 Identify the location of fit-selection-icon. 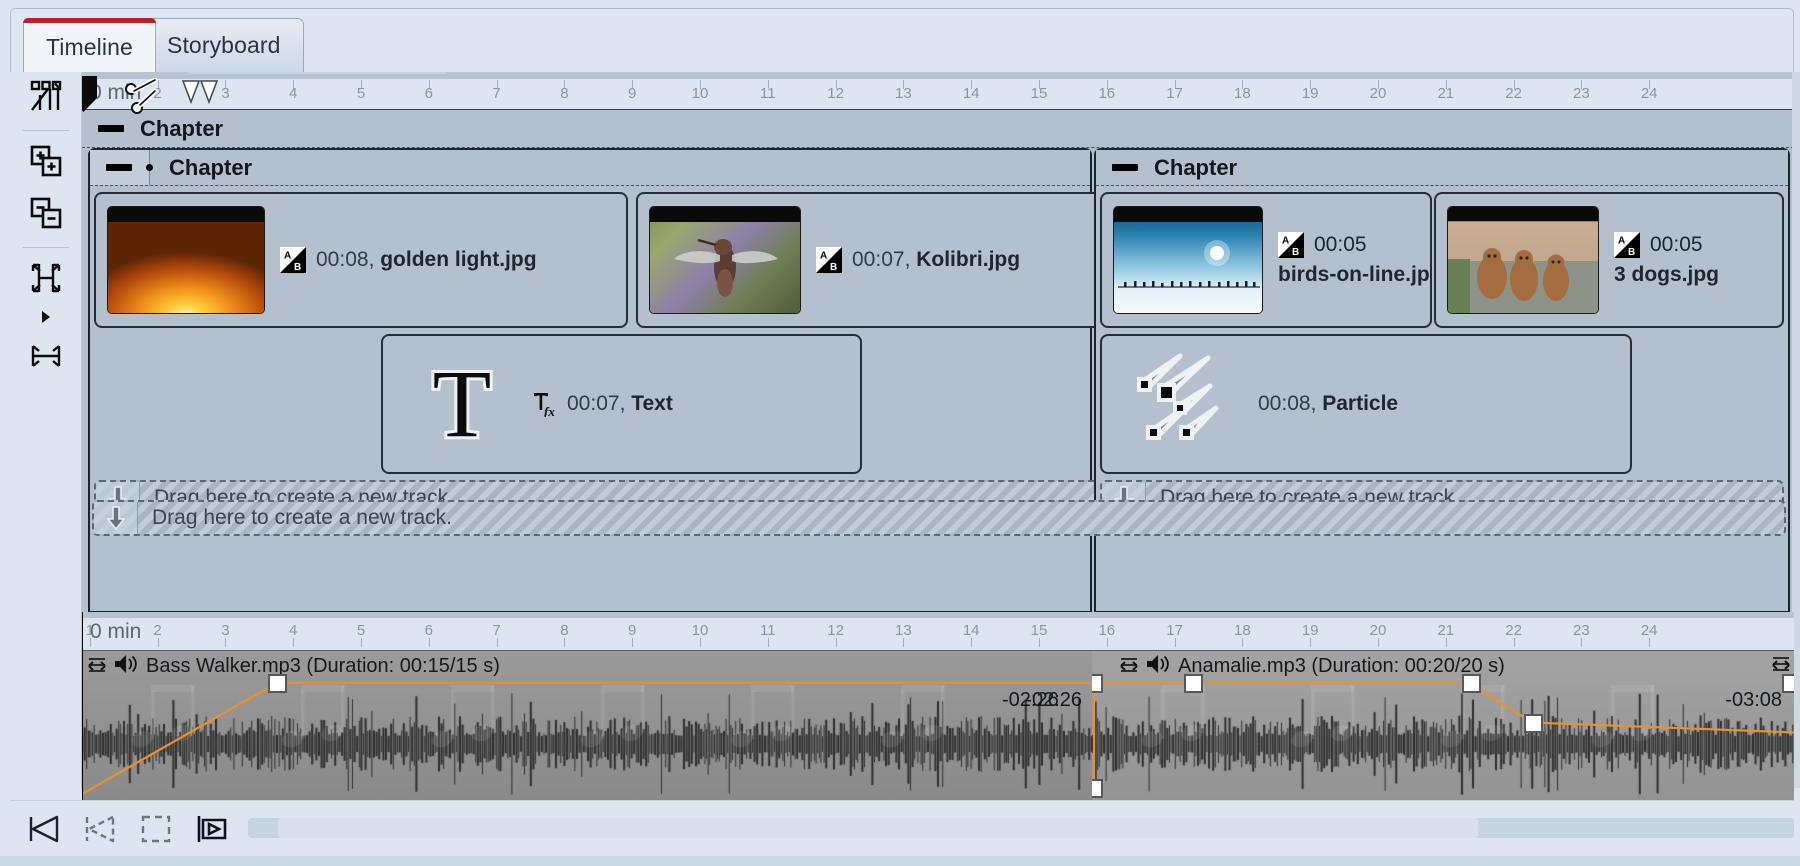
(156, 828).